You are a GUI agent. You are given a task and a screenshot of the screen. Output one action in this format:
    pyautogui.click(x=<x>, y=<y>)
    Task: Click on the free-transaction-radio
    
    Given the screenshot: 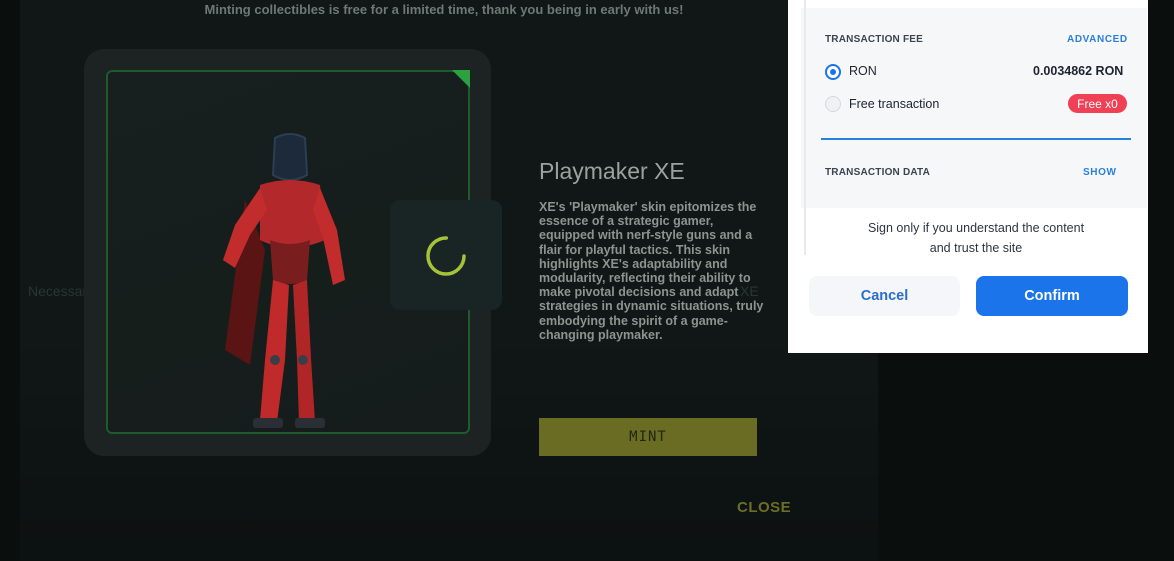 What is the action you would take?
    pyautogui.click(x=833, y=104)
    